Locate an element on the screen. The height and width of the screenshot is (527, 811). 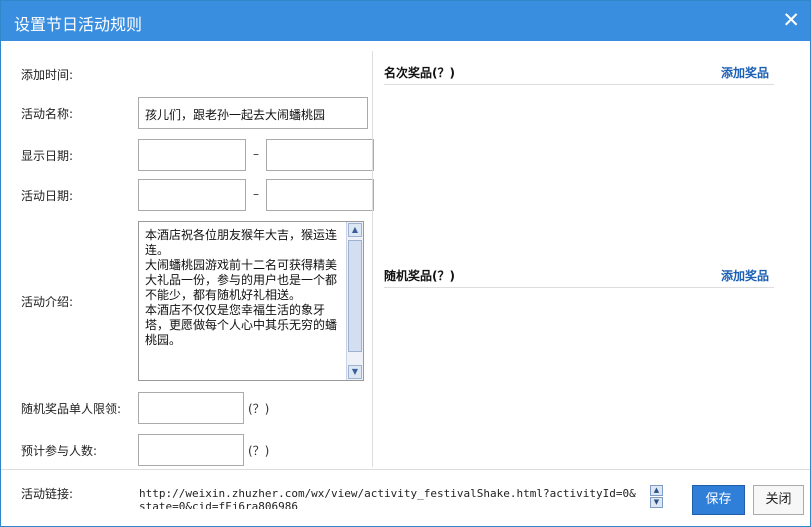
activity-name-label: 活动名称: is located at coordinates (47, 114).